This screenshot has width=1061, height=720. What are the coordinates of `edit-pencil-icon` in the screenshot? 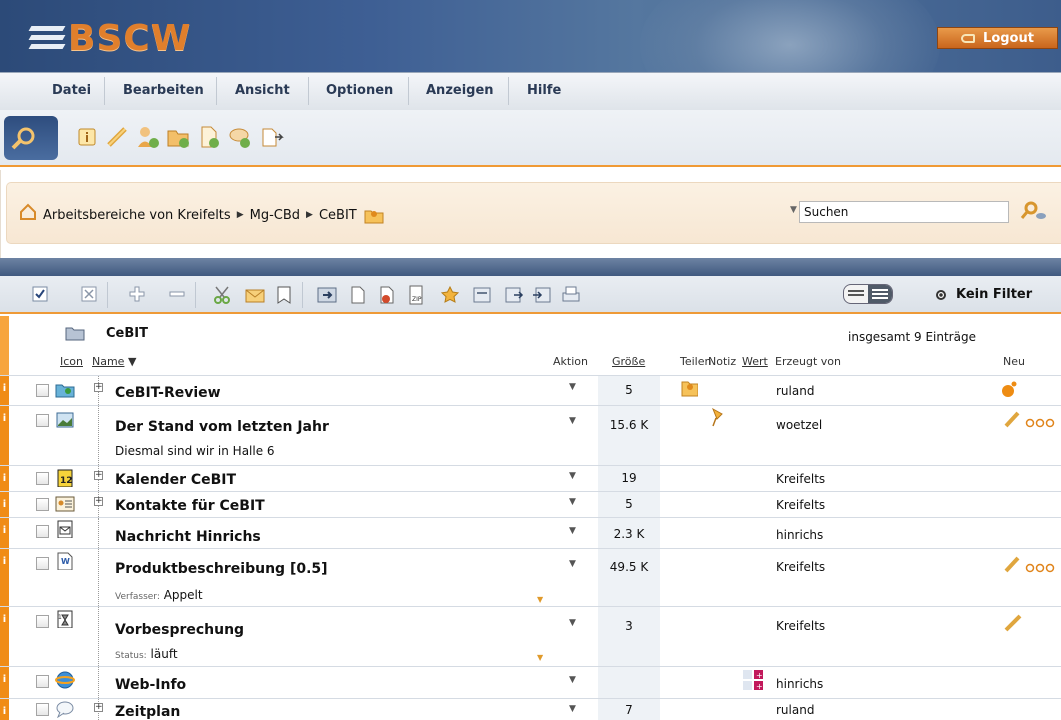 It's located at (117, 137).